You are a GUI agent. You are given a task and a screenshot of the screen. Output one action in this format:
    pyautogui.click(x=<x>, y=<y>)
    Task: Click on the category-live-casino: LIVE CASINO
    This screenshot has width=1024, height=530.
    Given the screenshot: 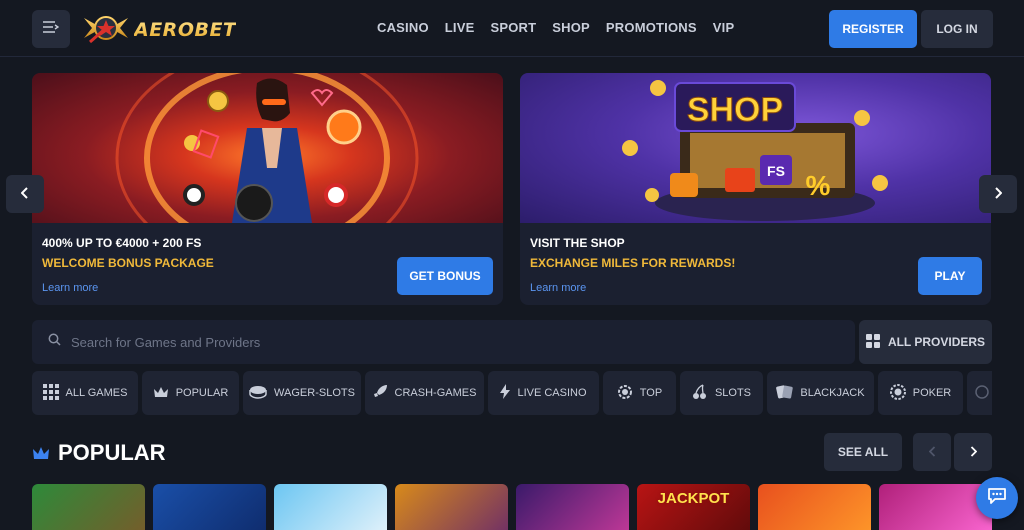 What is the action you would take?
    pyautogui.click(x=543, y=393)
    